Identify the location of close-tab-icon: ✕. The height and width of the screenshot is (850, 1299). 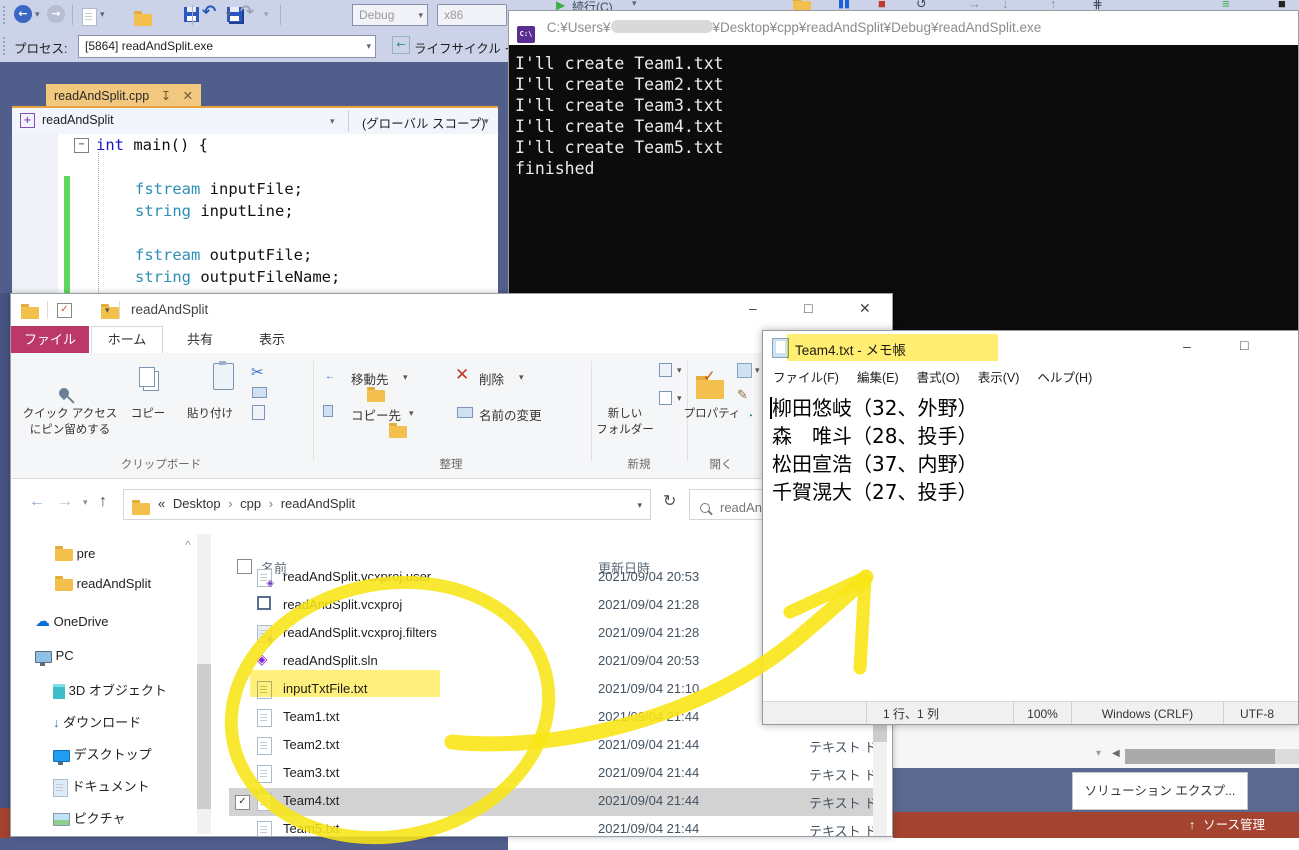
(188, 96).